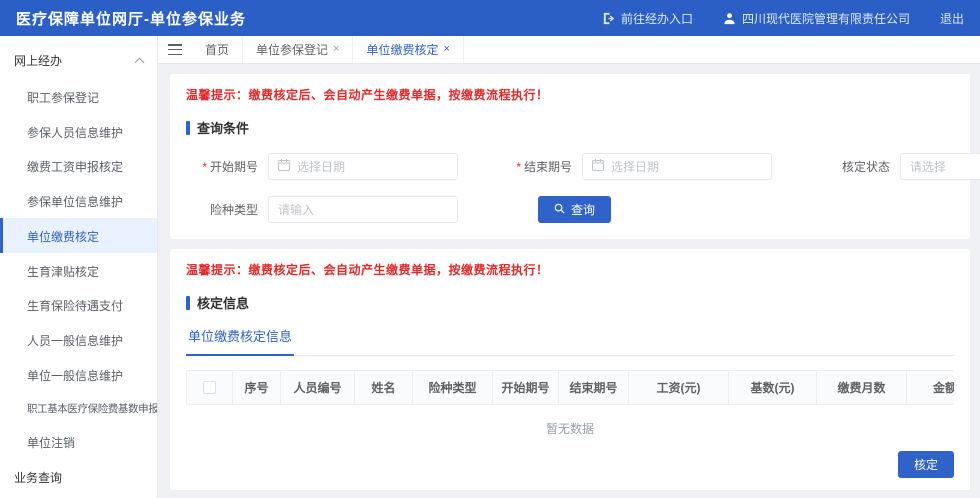  What do you see at coordinates (78, 407) in the screenshot?
I see `sidebar-item-medical-base-declare: 职工基本医疗保险费基数申报` at bounding box center [78, 407].